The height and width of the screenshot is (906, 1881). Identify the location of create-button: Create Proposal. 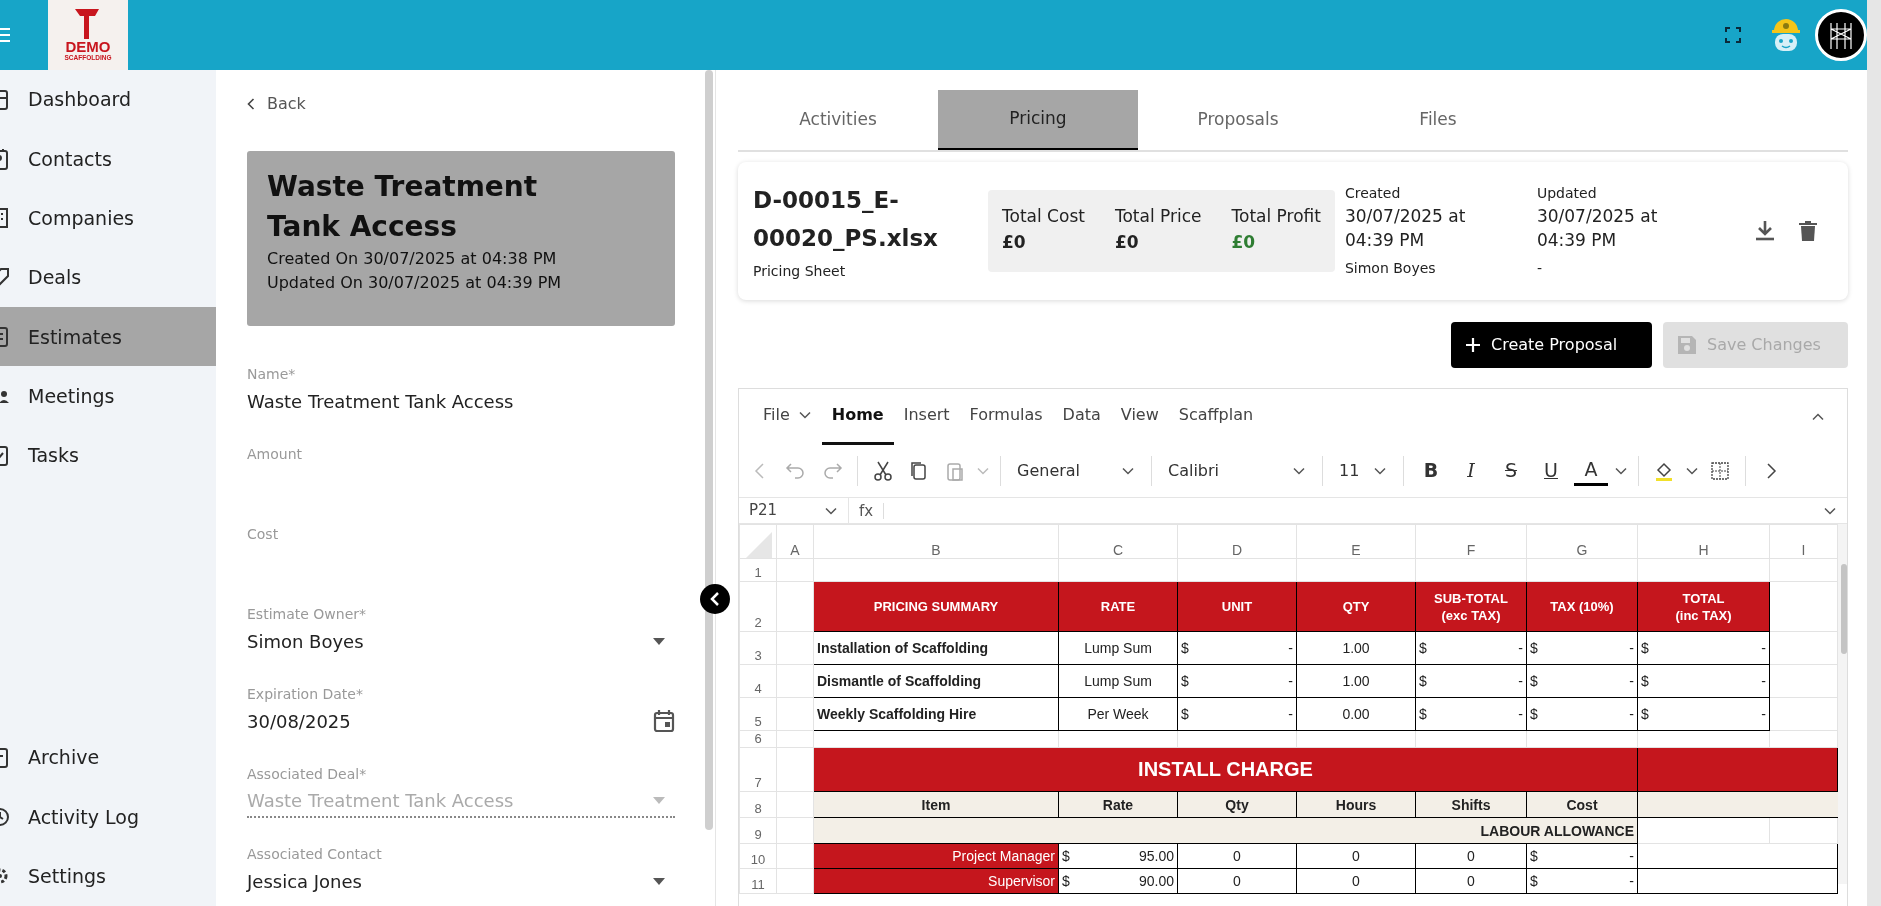
(1551, 345).